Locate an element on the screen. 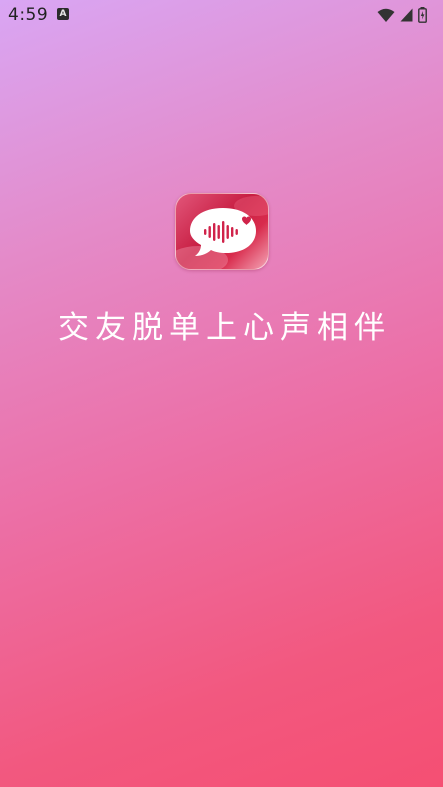 This screenshot has width=443, height=787. notification-a-icon: A is located at coordinates (63, 14).